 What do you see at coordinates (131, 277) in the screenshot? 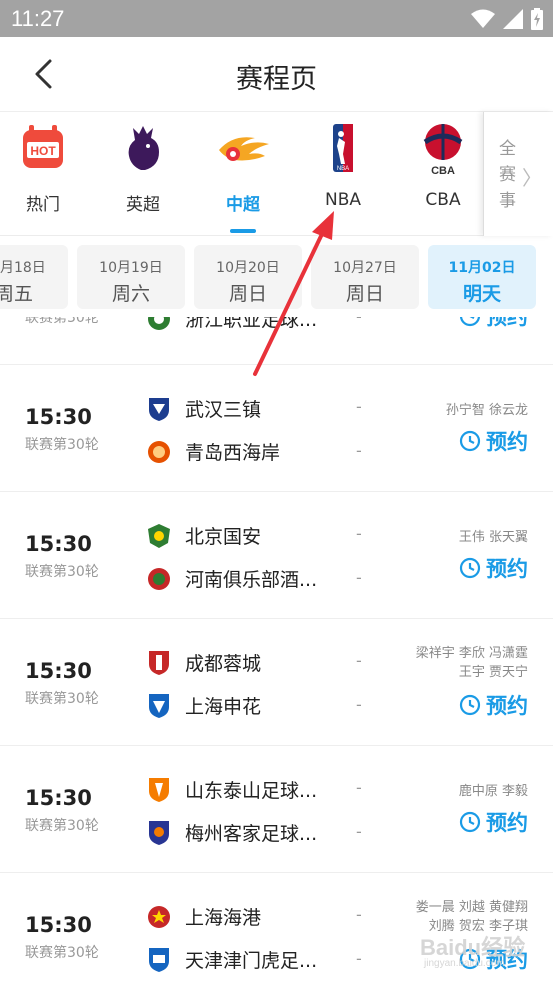
I see `date-item: 10月19日 周六` at bounding box center [131, 277].